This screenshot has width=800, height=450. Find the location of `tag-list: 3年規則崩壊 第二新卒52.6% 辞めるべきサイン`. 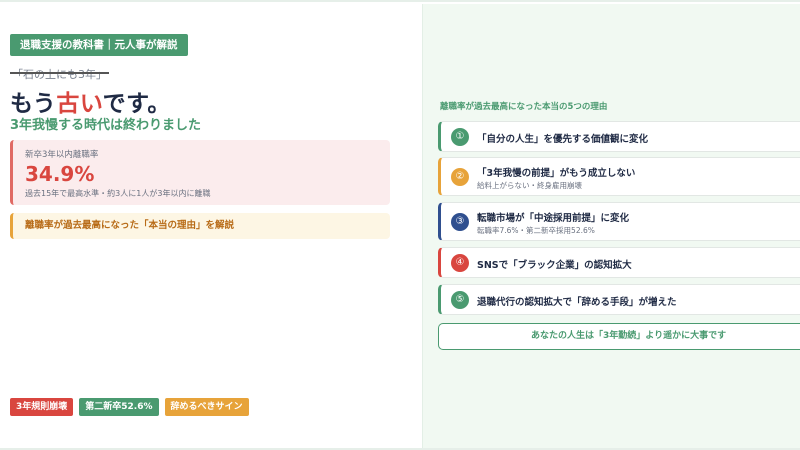

tag-list: 3年規則崩壊 第二新卒52.6% 辞めるべきサイン is located at coordinates (129, 407).